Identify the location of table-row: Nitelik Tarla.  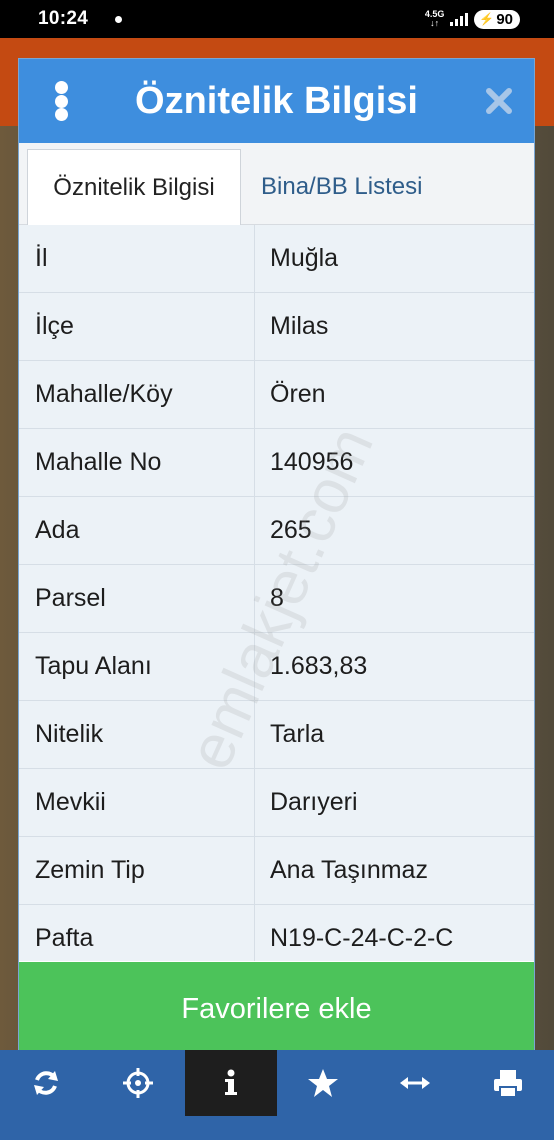
(276, 735).